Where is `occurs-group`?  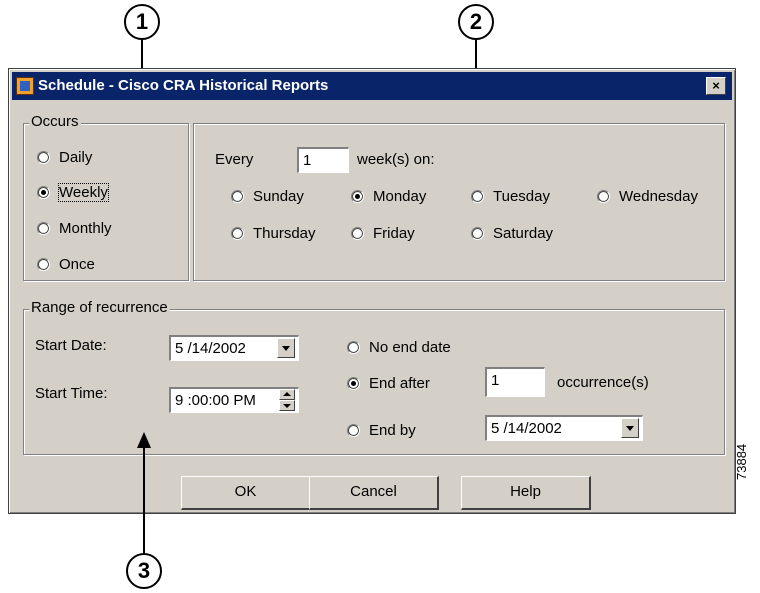 occurs-group is located at coordinates (106, 202).